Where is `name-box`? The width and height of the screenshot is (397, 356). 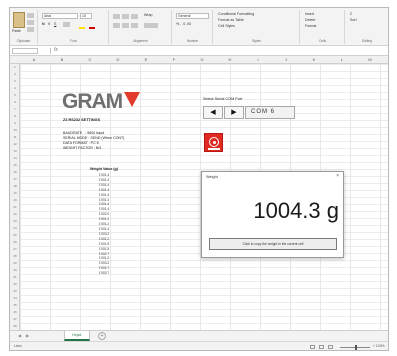 name-box is located at coordinates (25, 51).